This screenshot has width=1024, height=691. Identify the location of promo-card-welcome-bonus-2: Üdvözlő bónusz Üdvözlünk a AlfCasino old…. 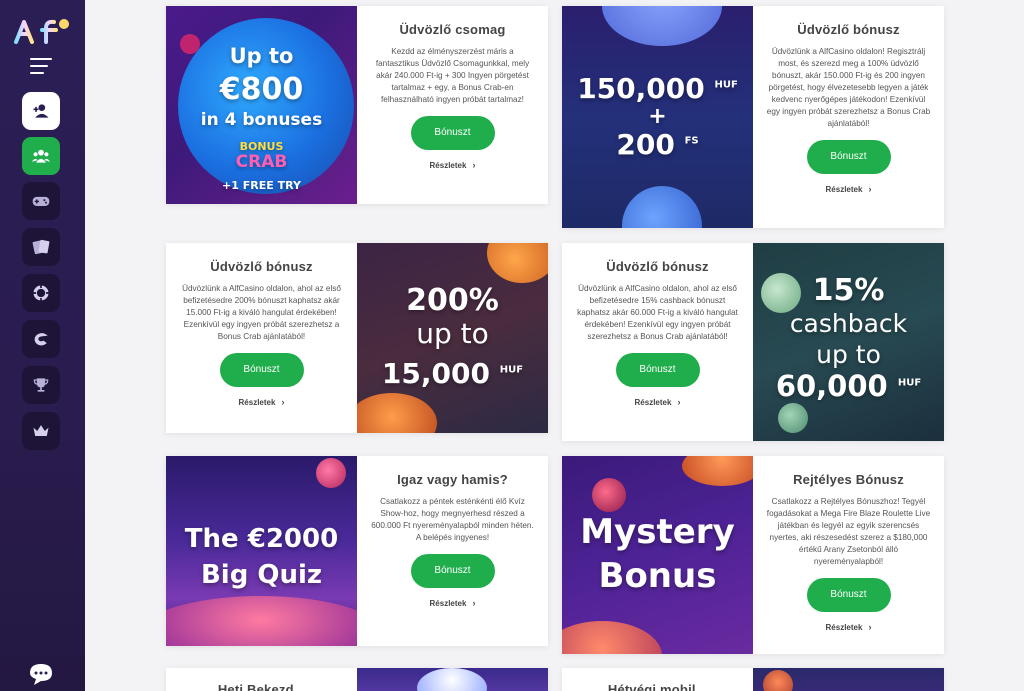
(357, 338).